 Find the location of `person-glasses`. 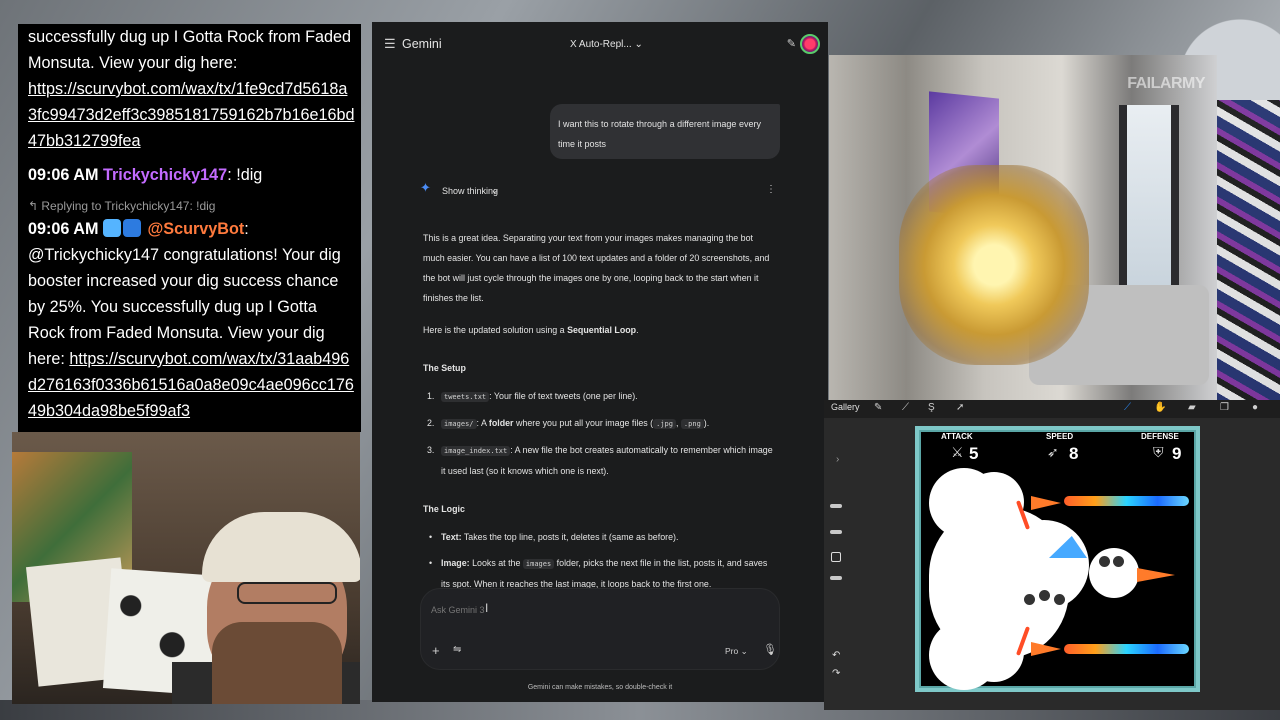

person-glasses is located at coordinates (287, 593).